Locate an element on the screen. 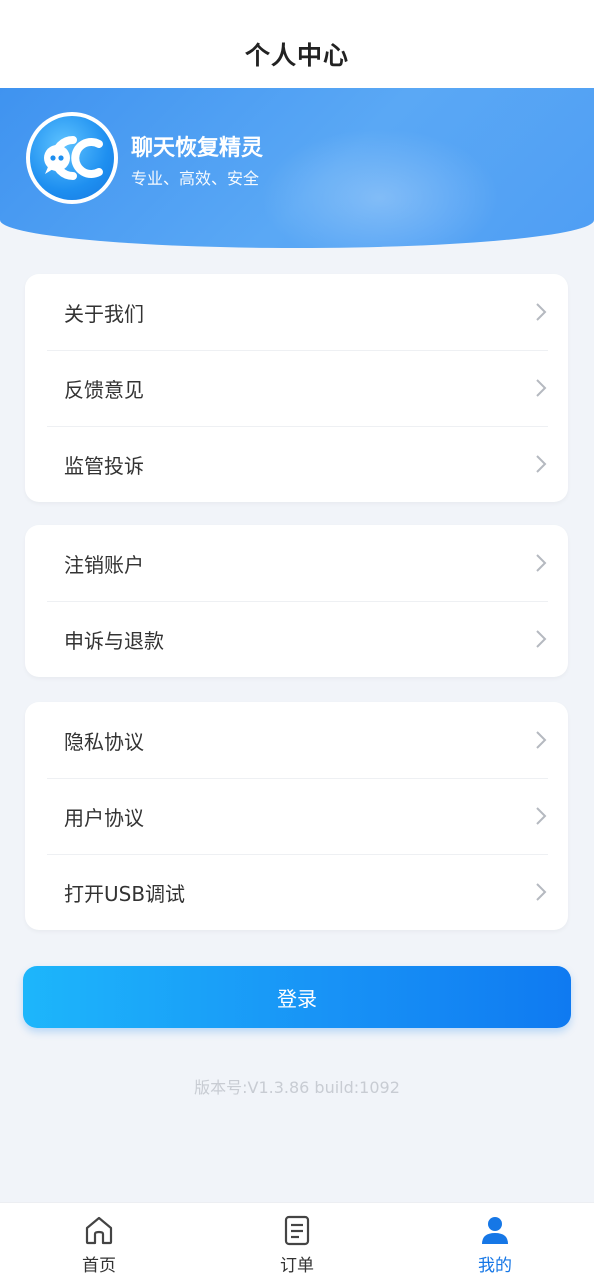 The height and width of the screenshot is (1280, 594). menu-item-cancel-account: 注销账户 is located at coordinates (296, 563).